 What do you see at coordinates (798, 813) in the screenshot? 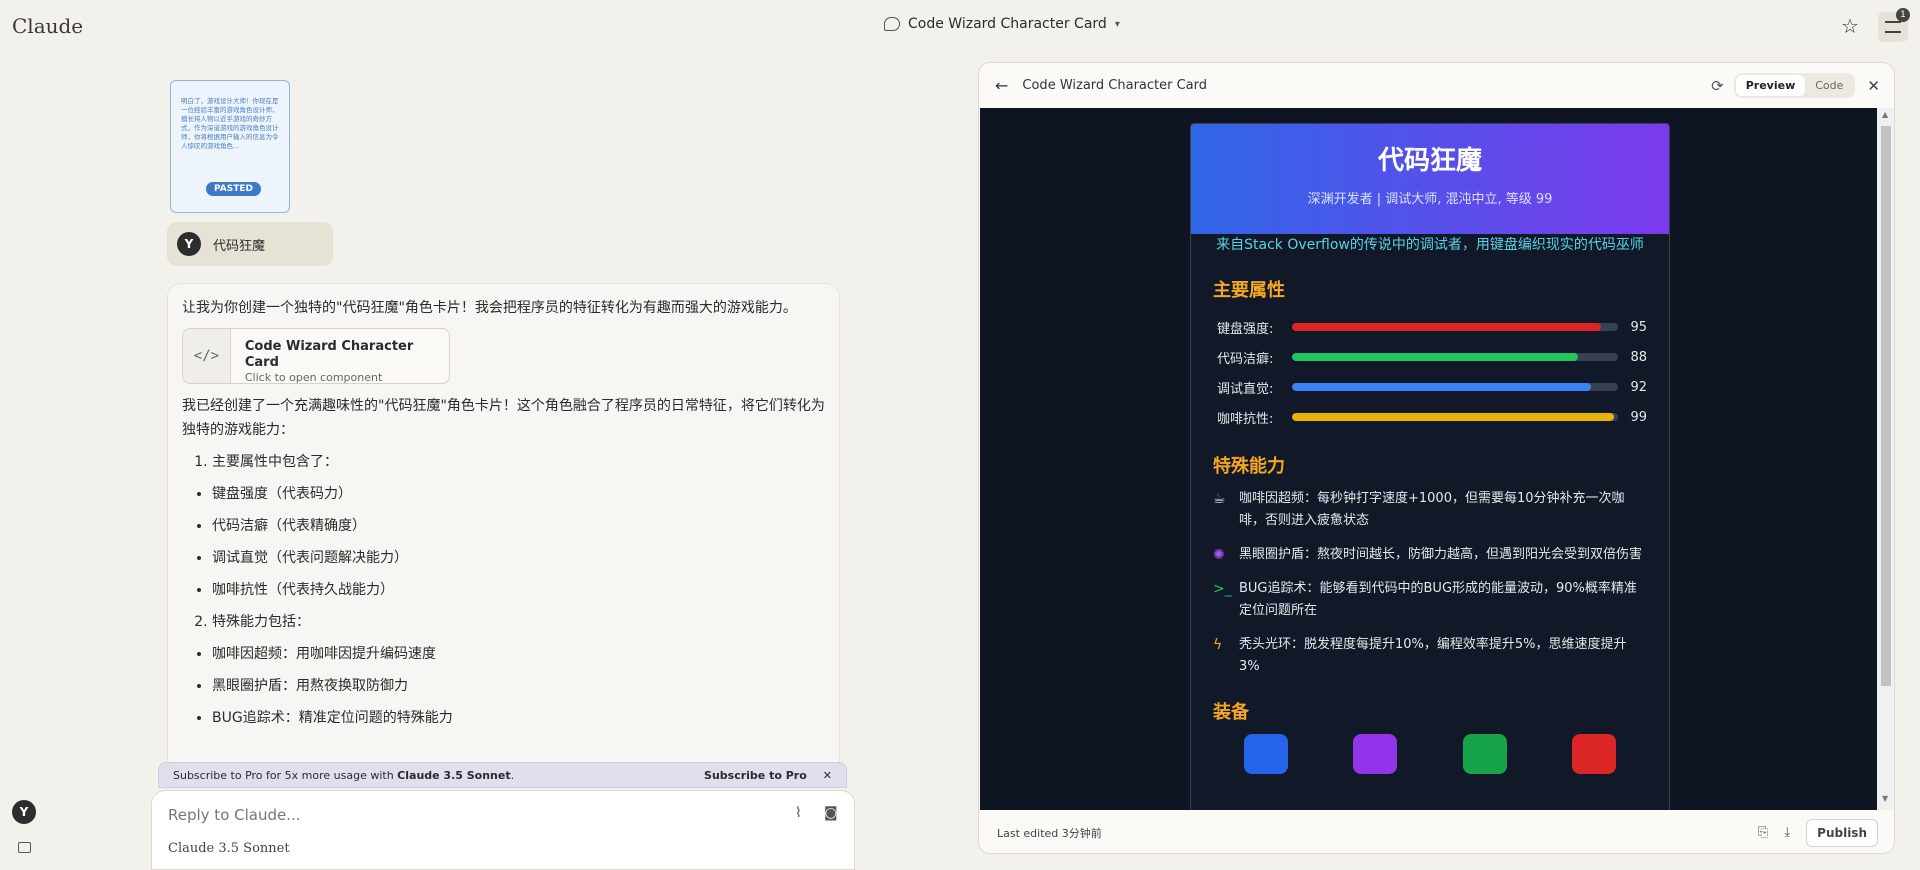
I see `paperclip-icon: ⌇` at bounding box center [798, 813].